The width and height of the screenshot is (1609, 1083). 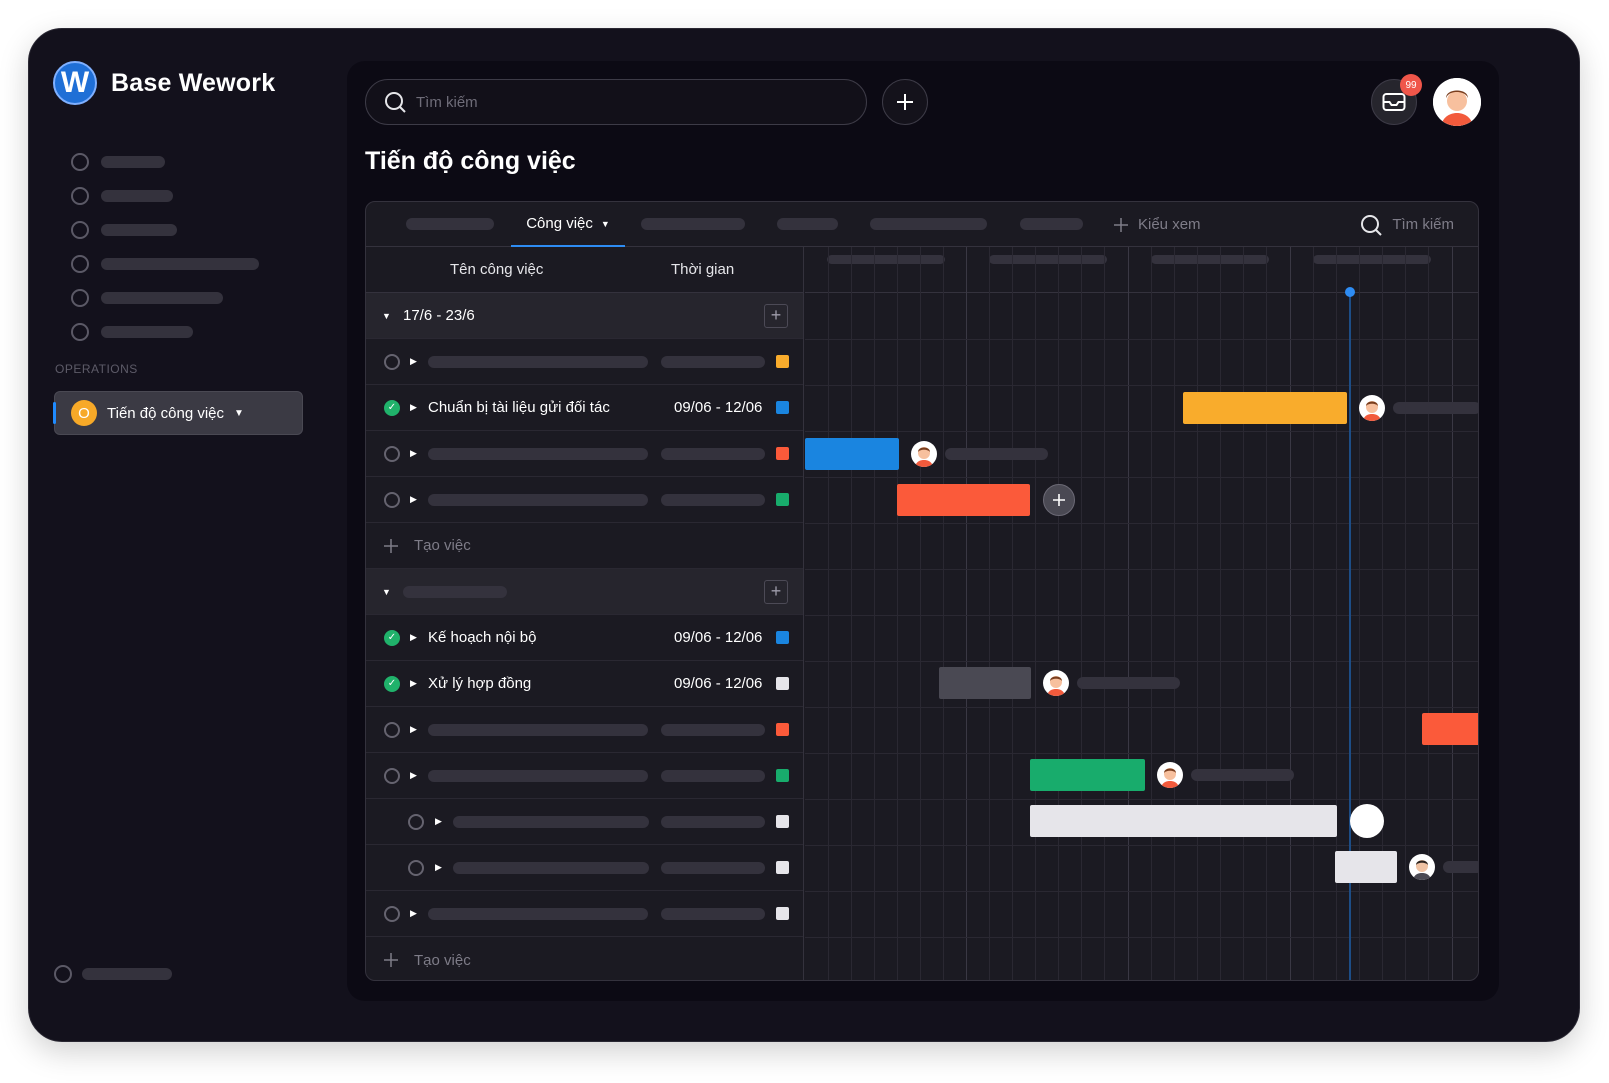 I want to click on add-view-button: Kiểu xem, so click(x=1157, y=224).